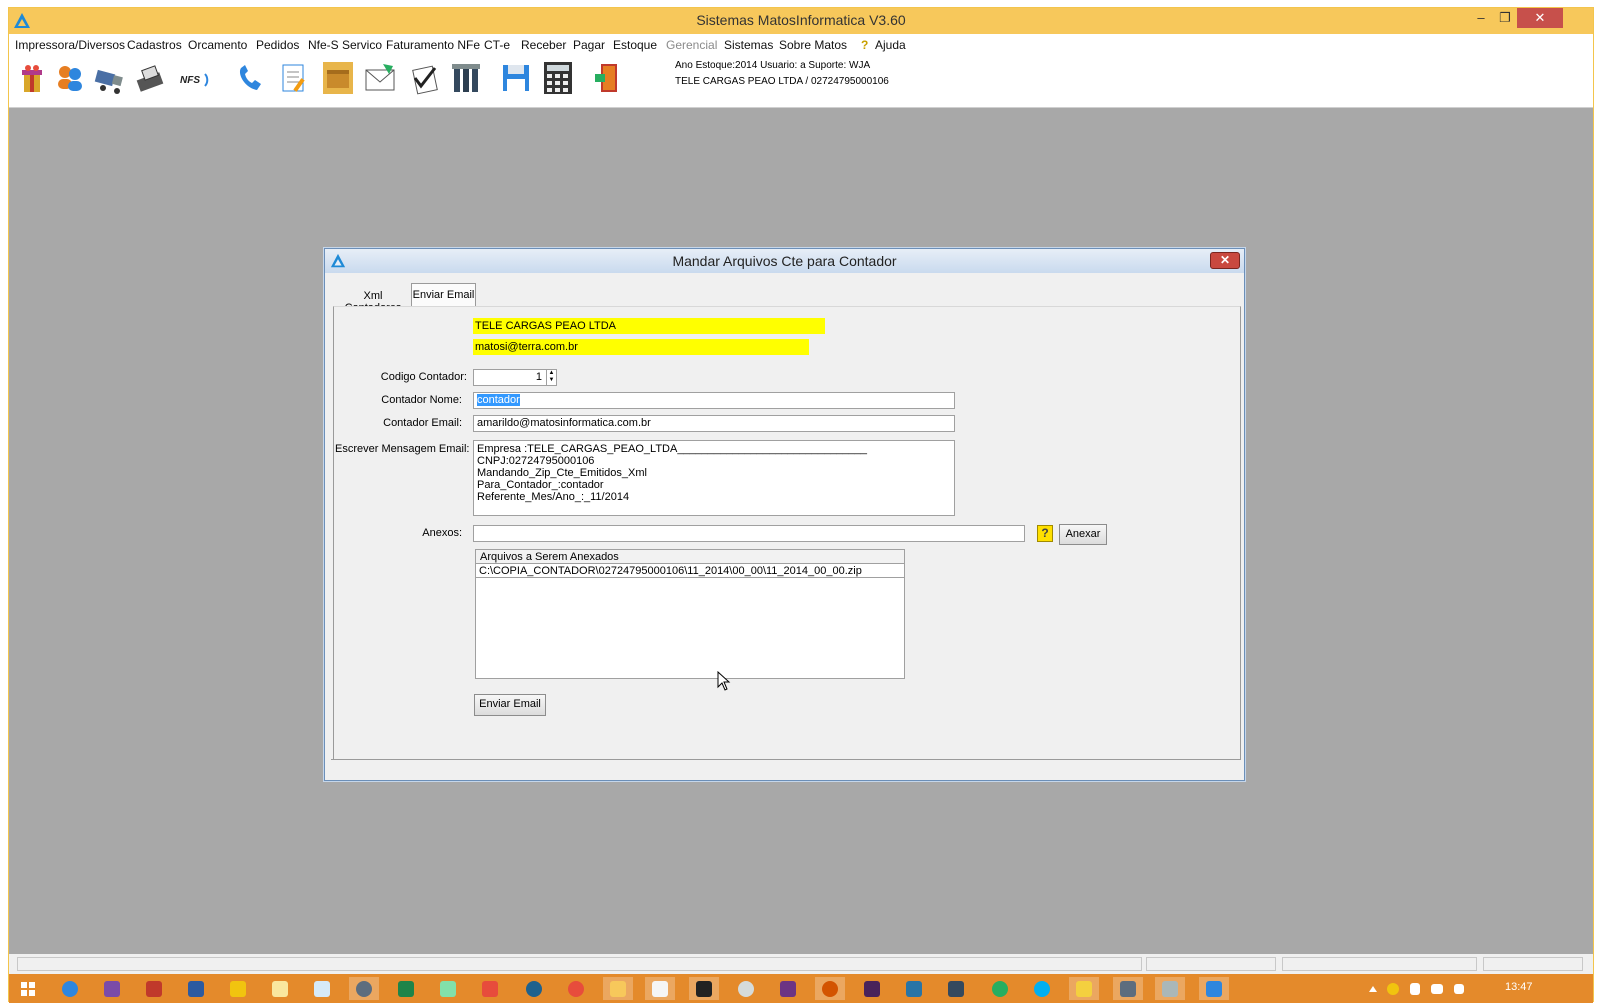  What do you see at coordinates (498, 400) in the screenshot?
I see `contador-nome-value: contador` at bounding box center [498, 400].